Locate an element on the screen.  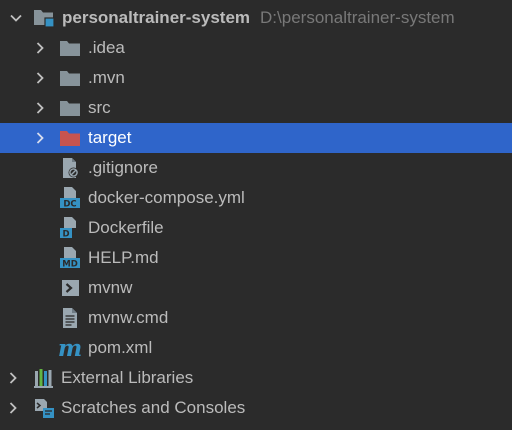
external-libraries-icon is located at coordinates (44, 378).